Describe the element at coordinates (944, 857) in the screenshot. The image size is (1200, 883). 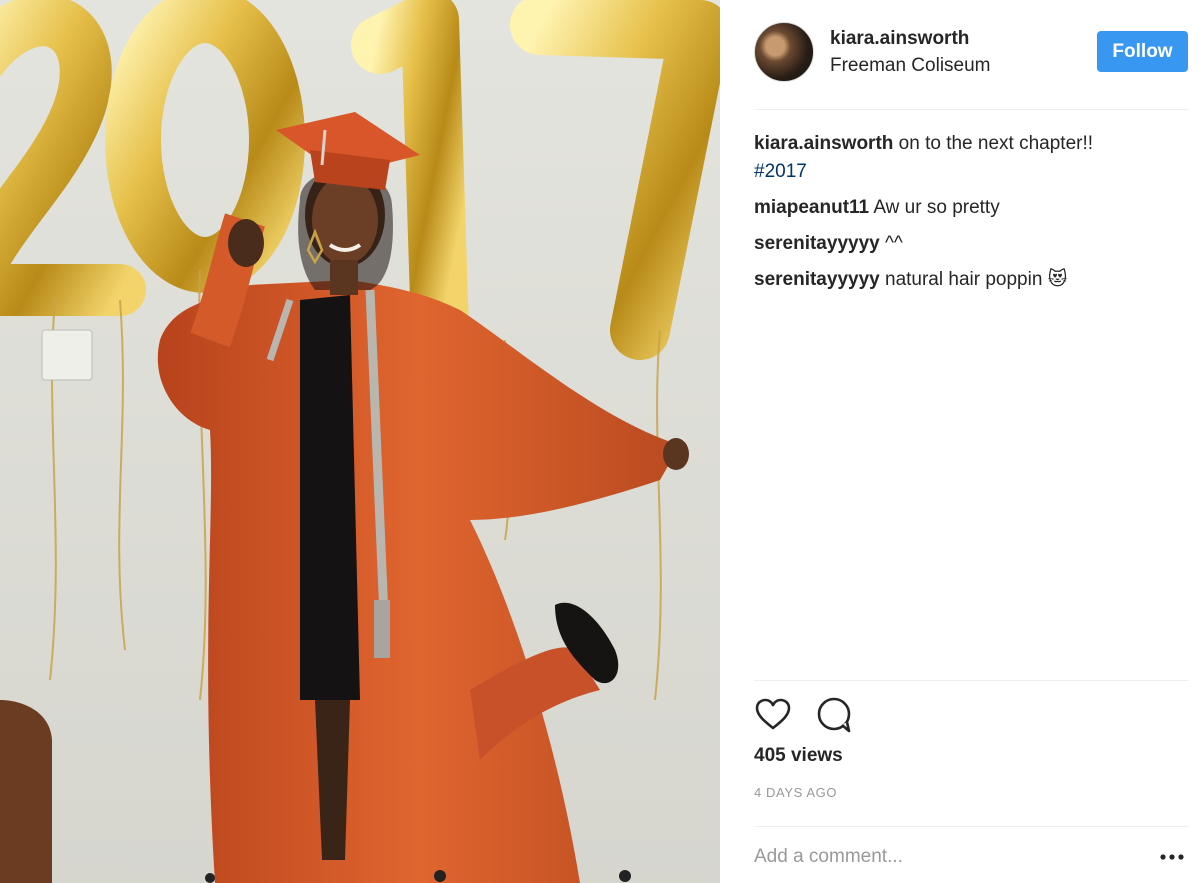
I see `add-comment-input` at that location.